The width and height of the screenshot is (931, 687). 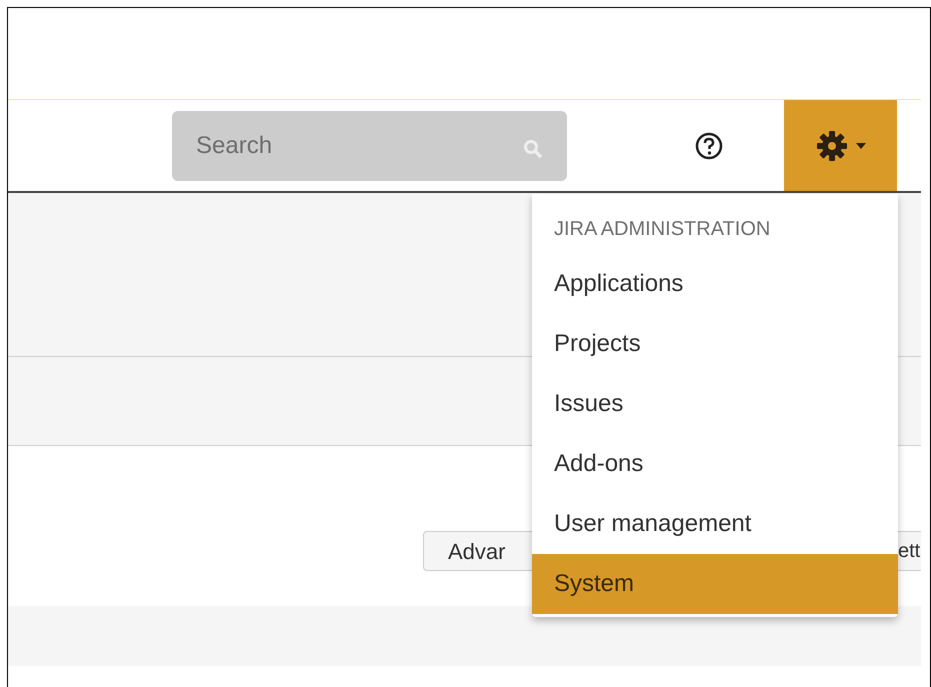 I want to click on caret-icon, so click(x=861, y=145).